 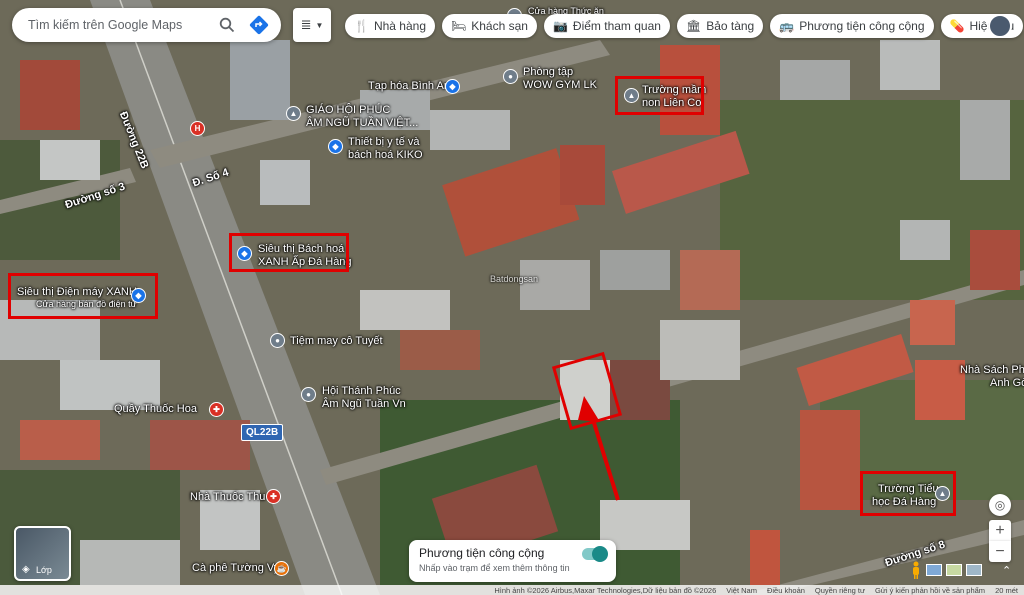 I want to click on crosshair-icon: ◎, so click(x=1000, y=505).